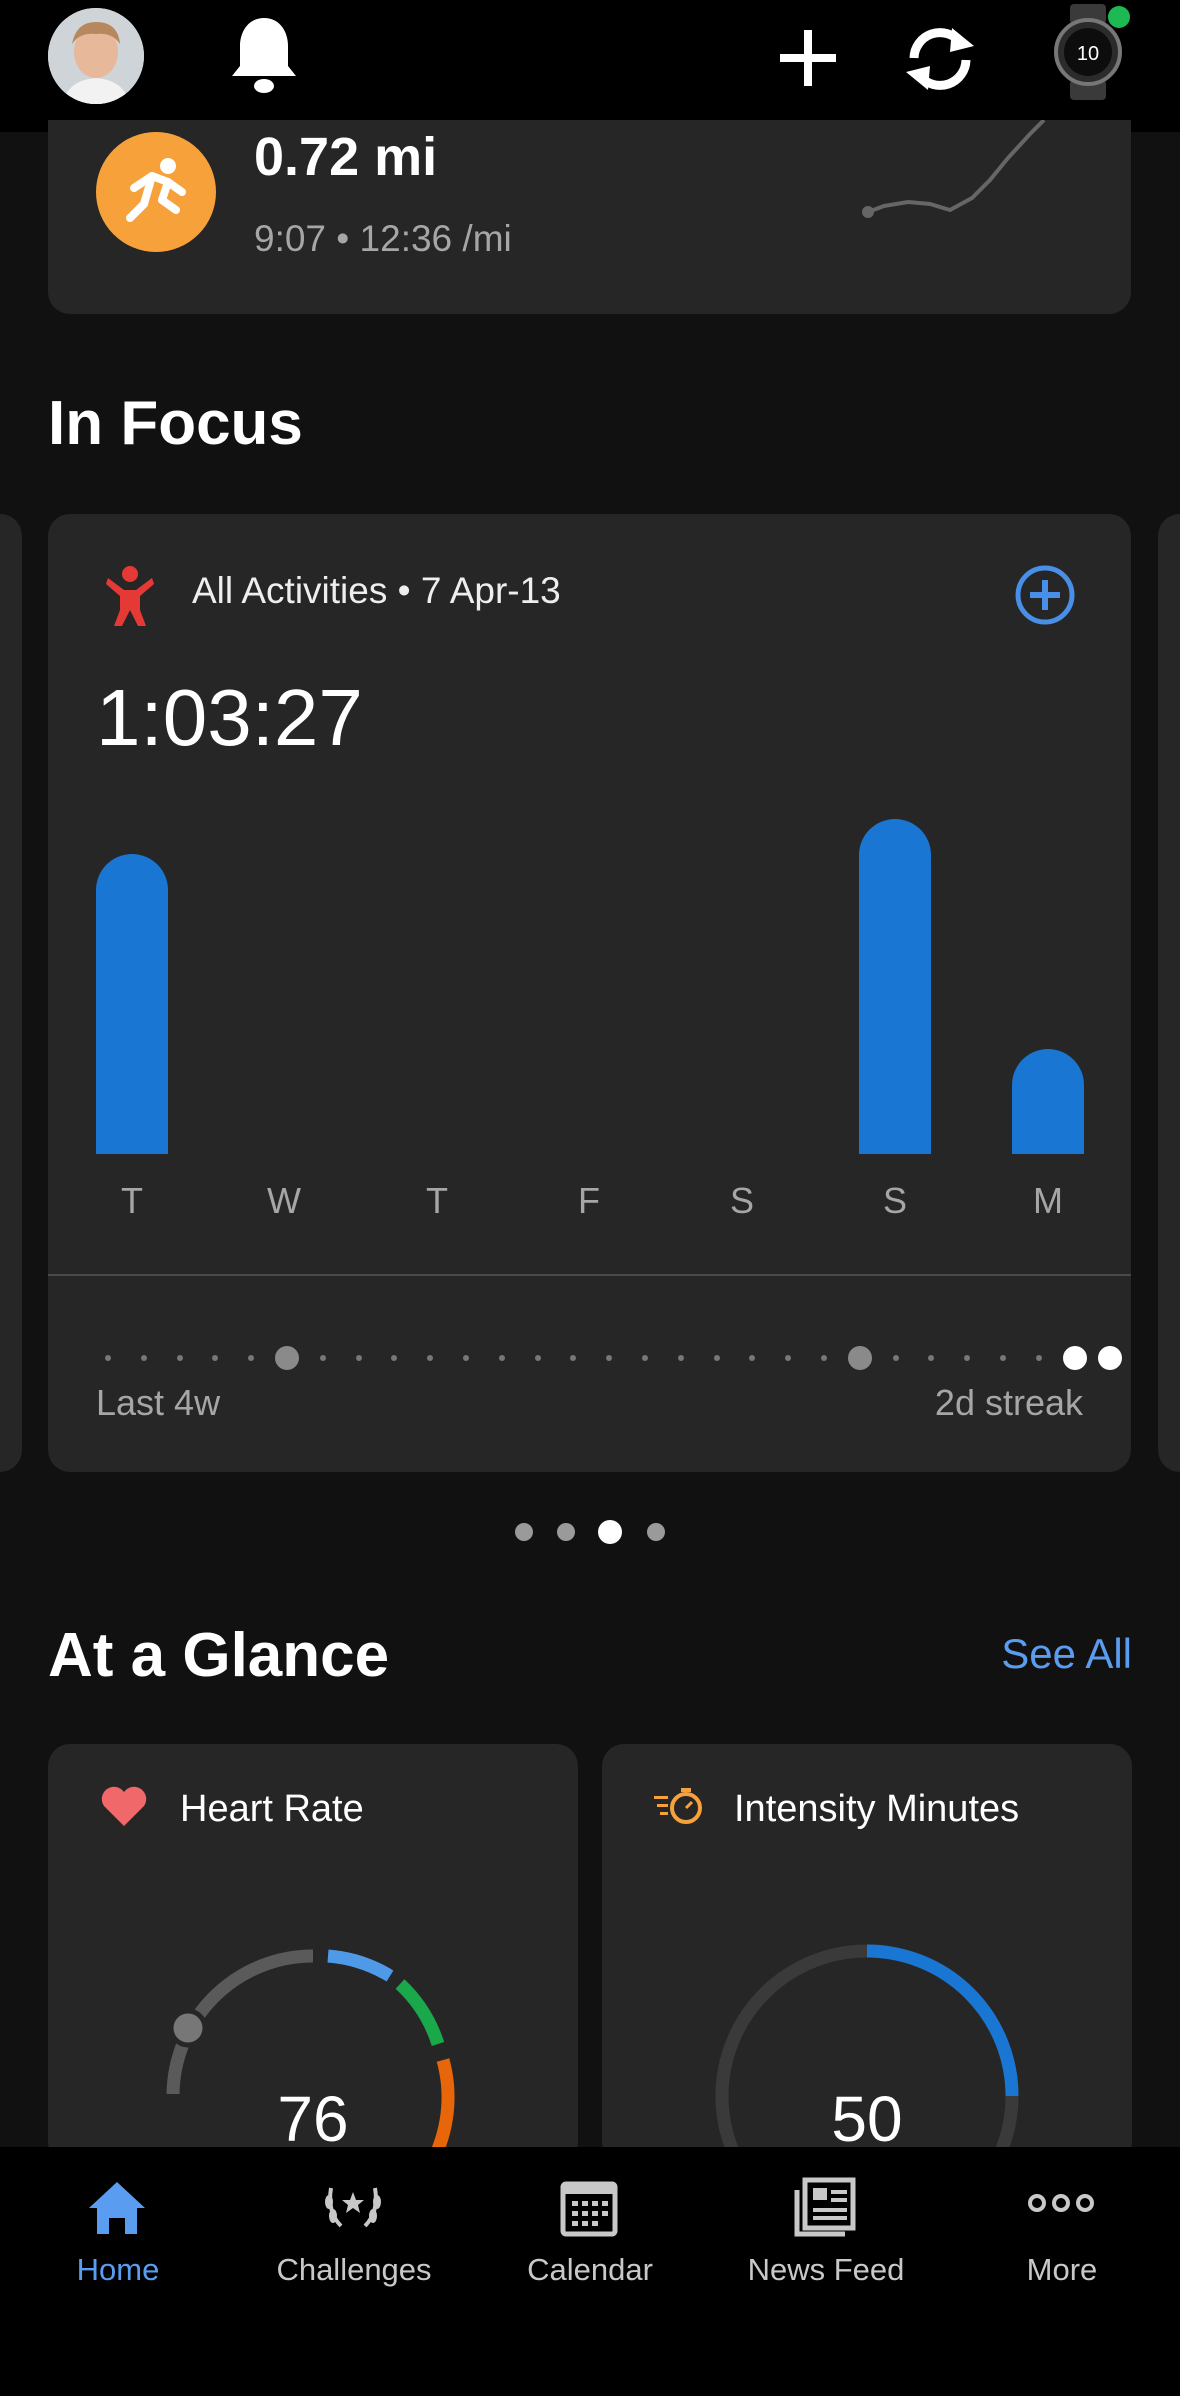 Image resolution: width=1180 pixels, height=2396 pixels. What do you see at coordinates (590, 2270) in the screenshot?
I see `nav-item-calendar: Calendar` at bounding box center [590, 2270].